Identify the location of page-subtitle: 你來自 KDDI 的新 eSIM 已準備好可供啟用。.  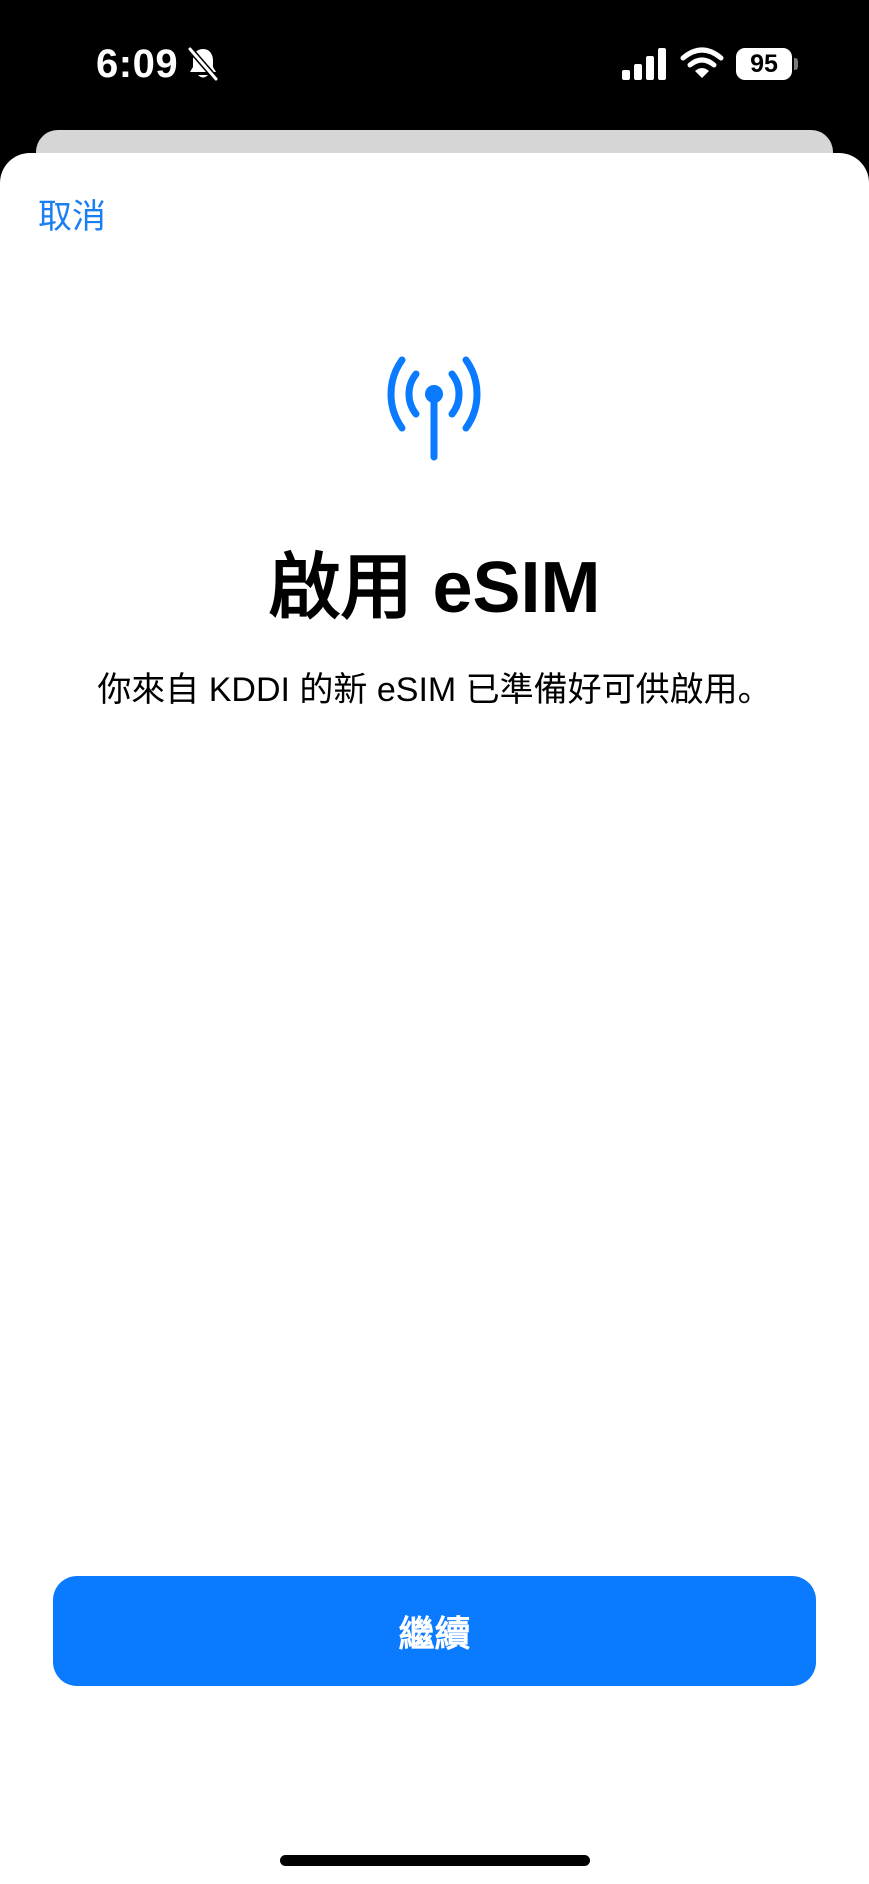
(434, 690).